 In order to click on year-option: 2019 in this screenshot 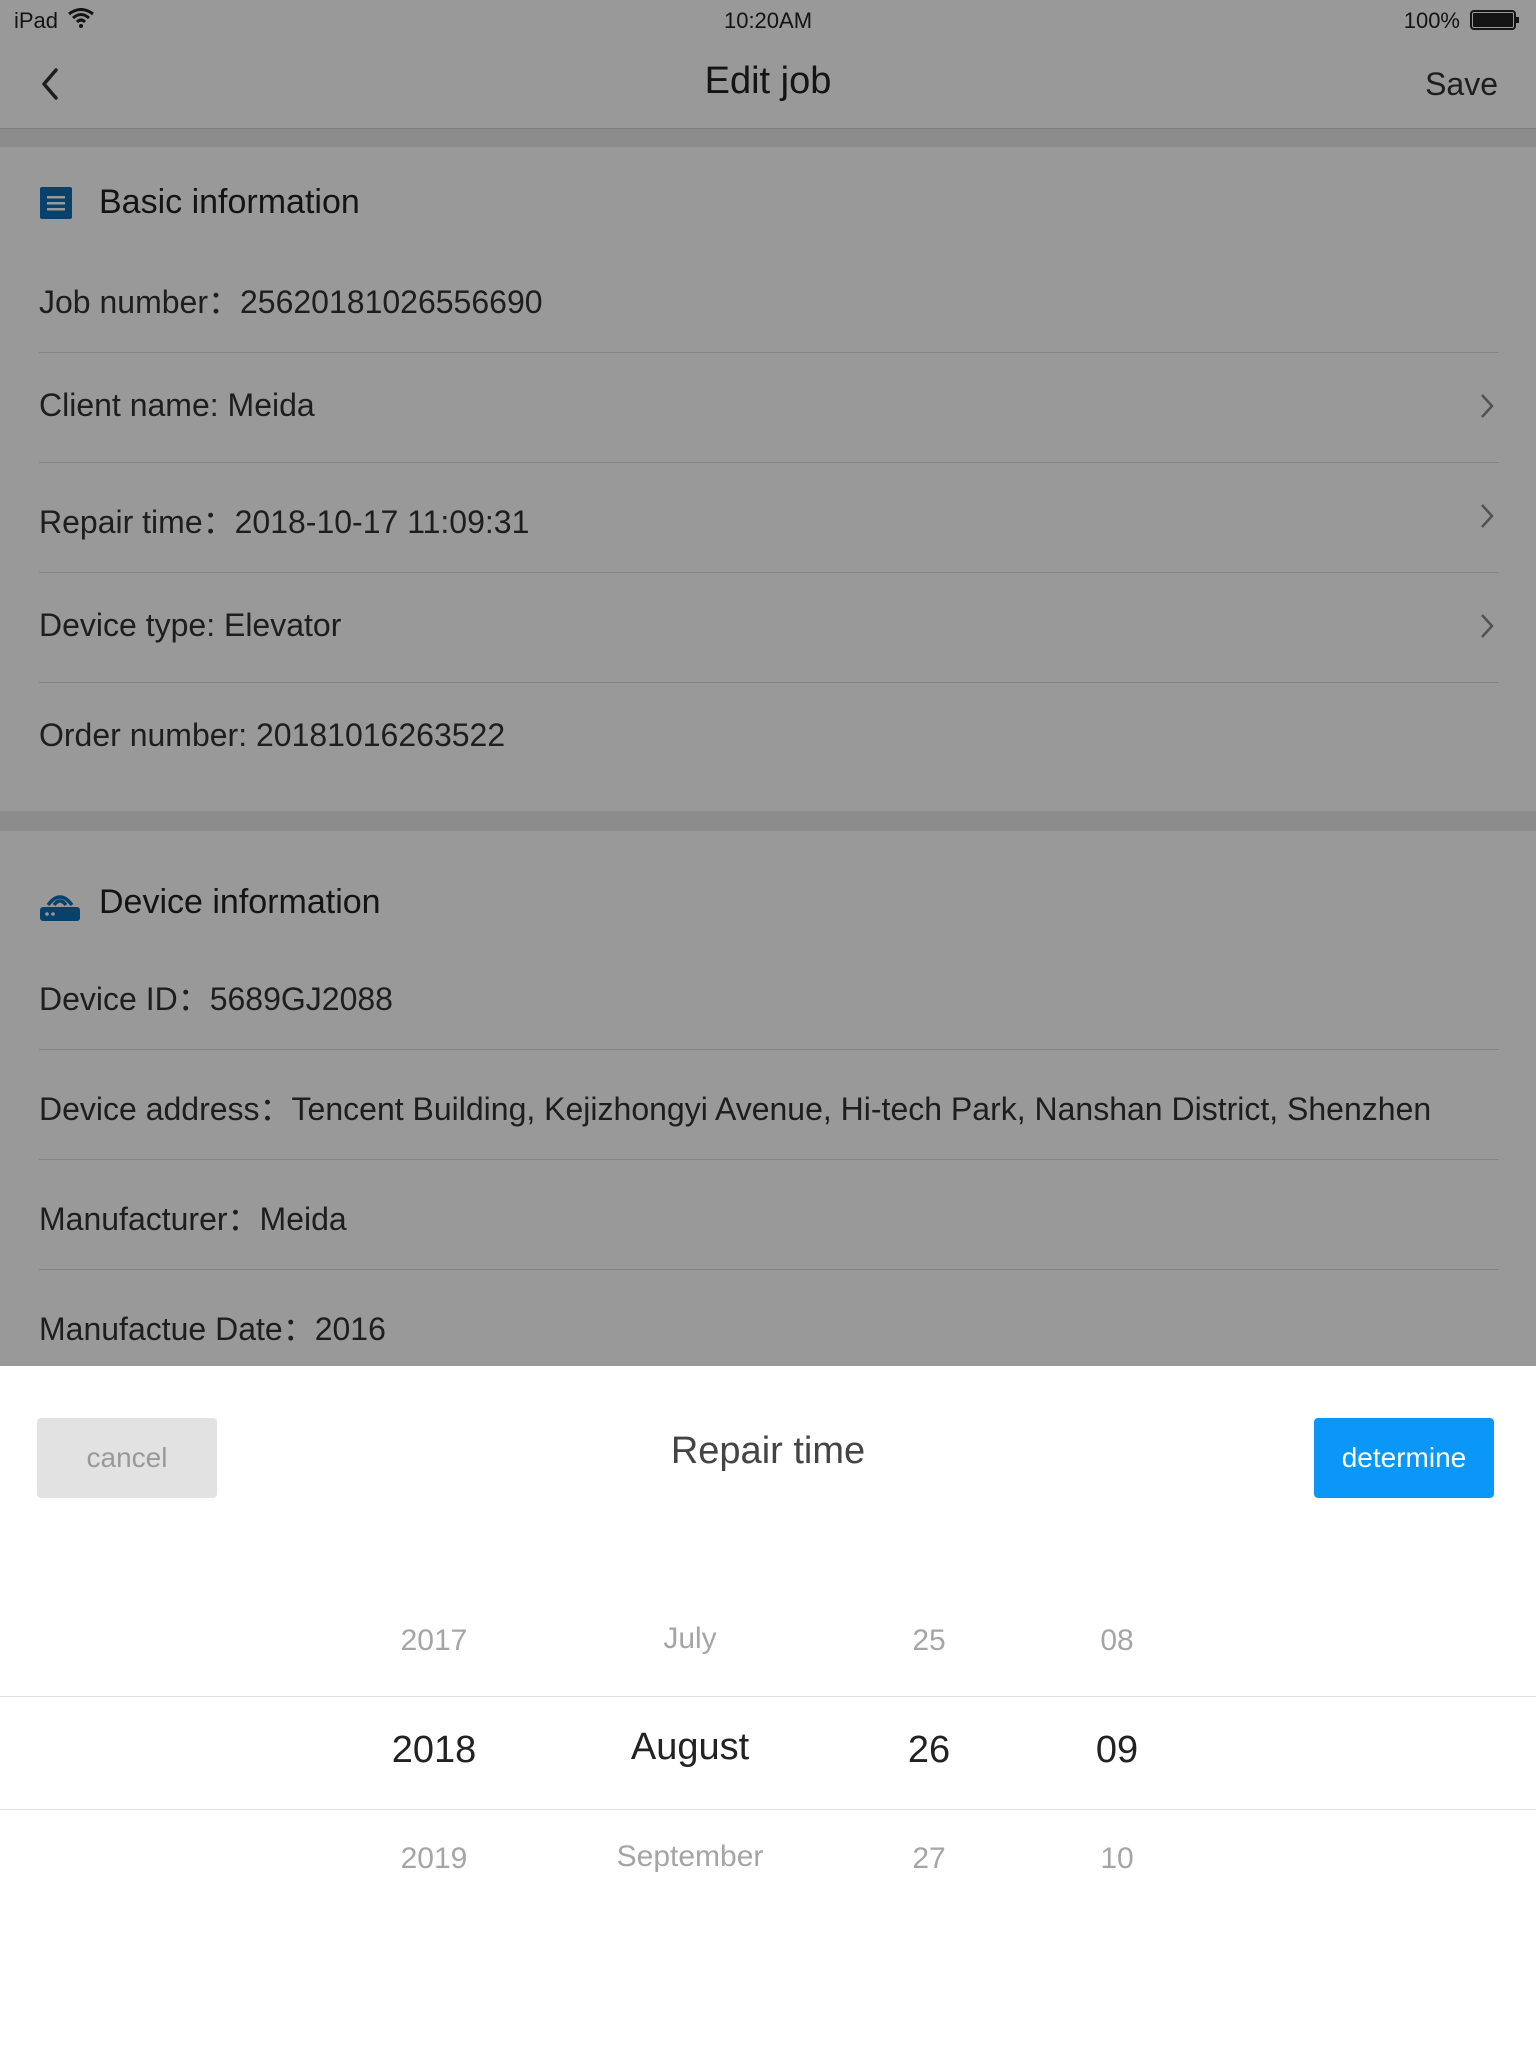, I will do `click(434, 1859)`.